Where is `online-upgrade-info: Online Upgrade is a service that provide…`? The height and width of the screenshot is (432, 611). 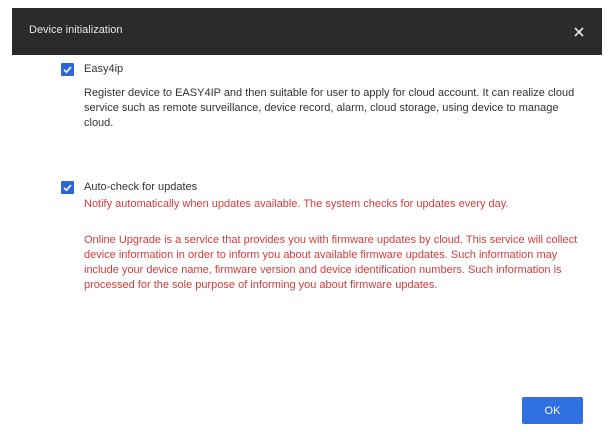 online-upgrade-info: Online Upgrade is a service that provide… is located at coordinates (331, 262).